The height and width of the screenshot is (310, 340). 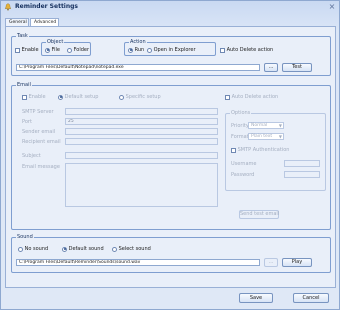 What do you see at coordinates (251, 97) in the screenshot?
I see `email-auto-delete-checkbox: Auto Delete action` at bounding box center [251, 97].